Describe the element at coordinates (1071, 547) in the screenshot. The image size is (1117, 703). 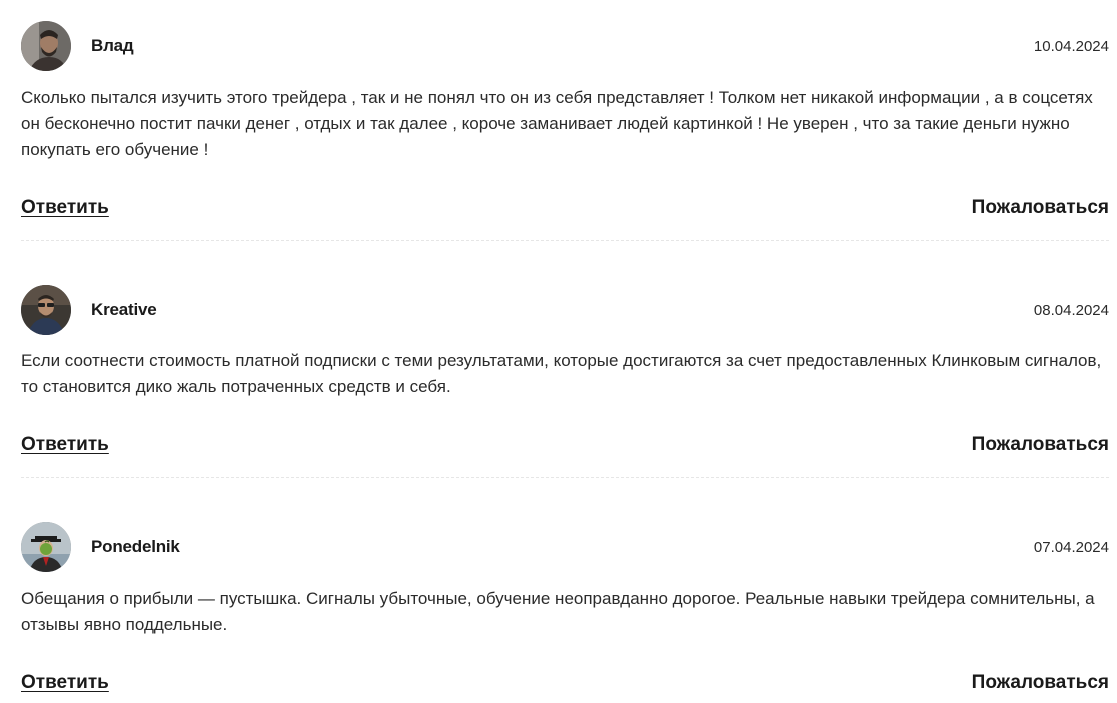
I see `comment-date: 07.04.2024` at that location.